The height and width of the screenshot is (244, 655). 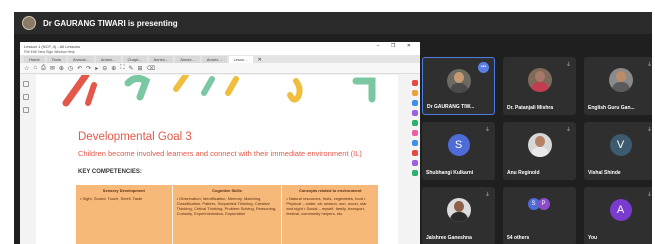 I want to click on toolbar-icon: ⌂, so click(x=35, y=68).